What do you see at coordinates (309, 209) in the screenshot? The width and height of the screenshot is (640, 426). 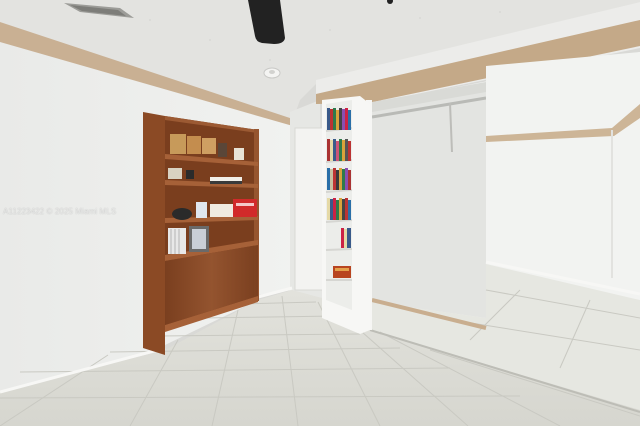 I see `interior-door` at bounding box center [309, 209].